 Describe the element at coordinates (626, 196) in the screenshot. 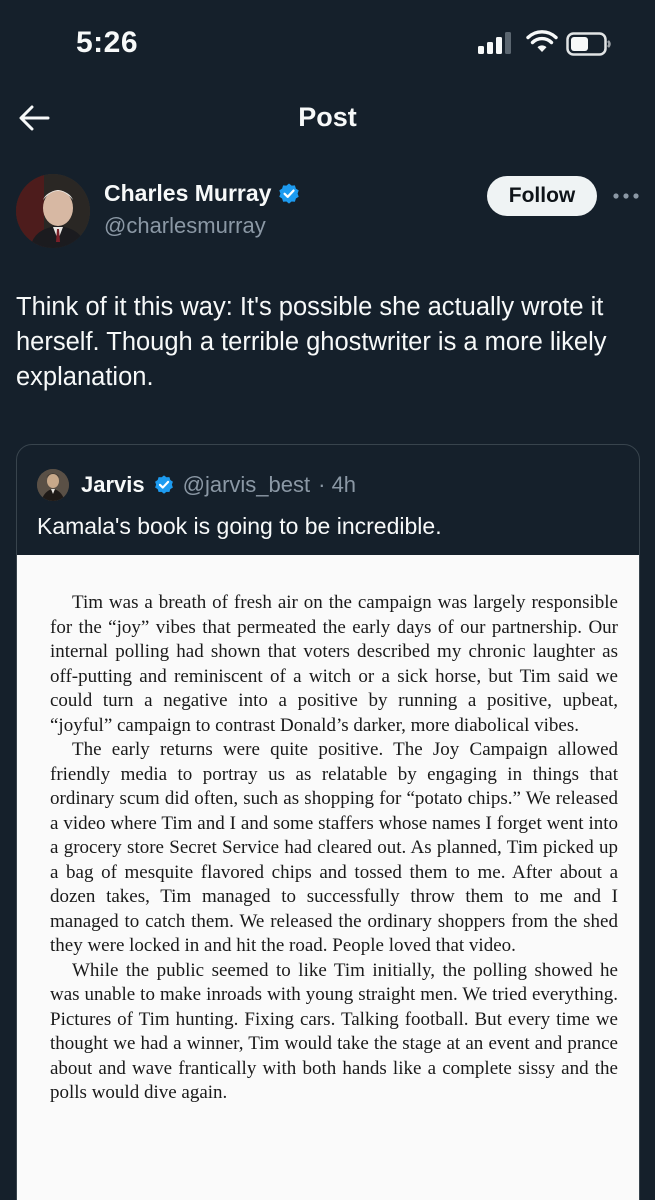

I see `more-options-icon` at that location.